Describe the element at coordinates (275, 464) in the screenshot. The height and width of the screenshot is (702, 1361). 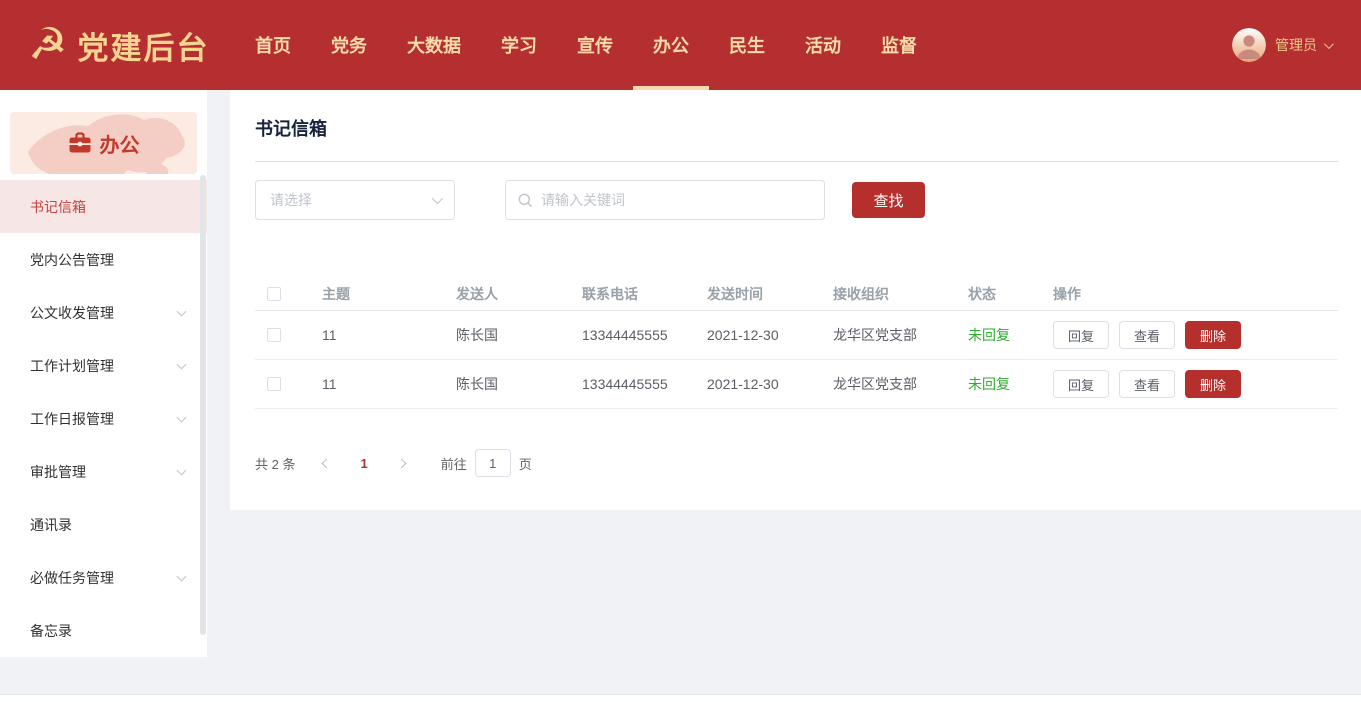
I see `total-count: 共 2 条` at that location.